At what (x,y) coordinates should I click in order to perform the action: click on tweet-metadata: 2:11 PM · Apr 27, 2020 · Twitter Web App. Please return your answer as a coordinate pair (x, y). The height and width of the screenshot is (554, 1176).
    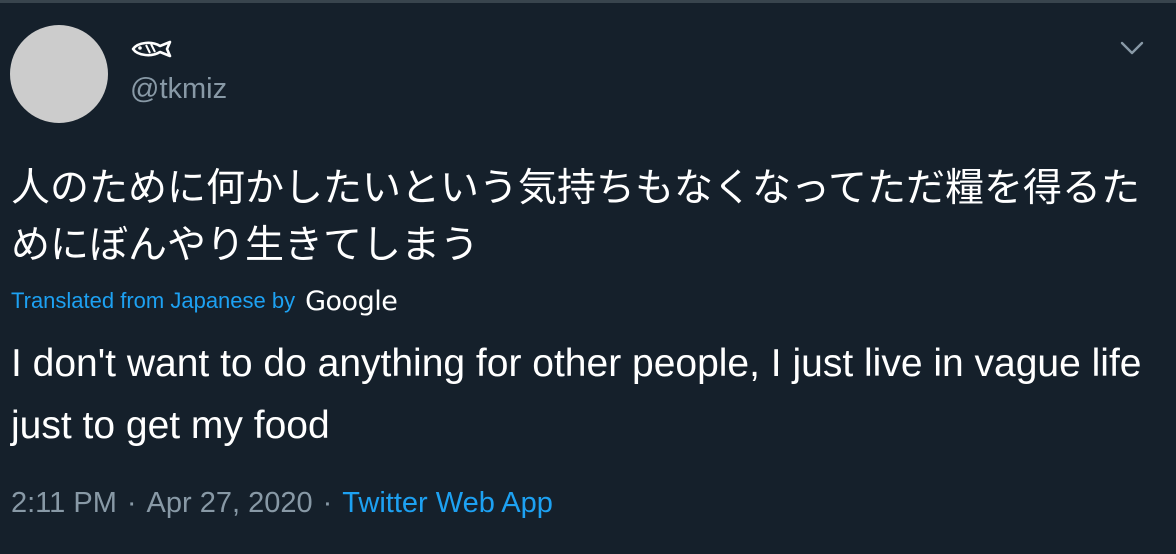
    Looking at the image, I should click on (282, 503).